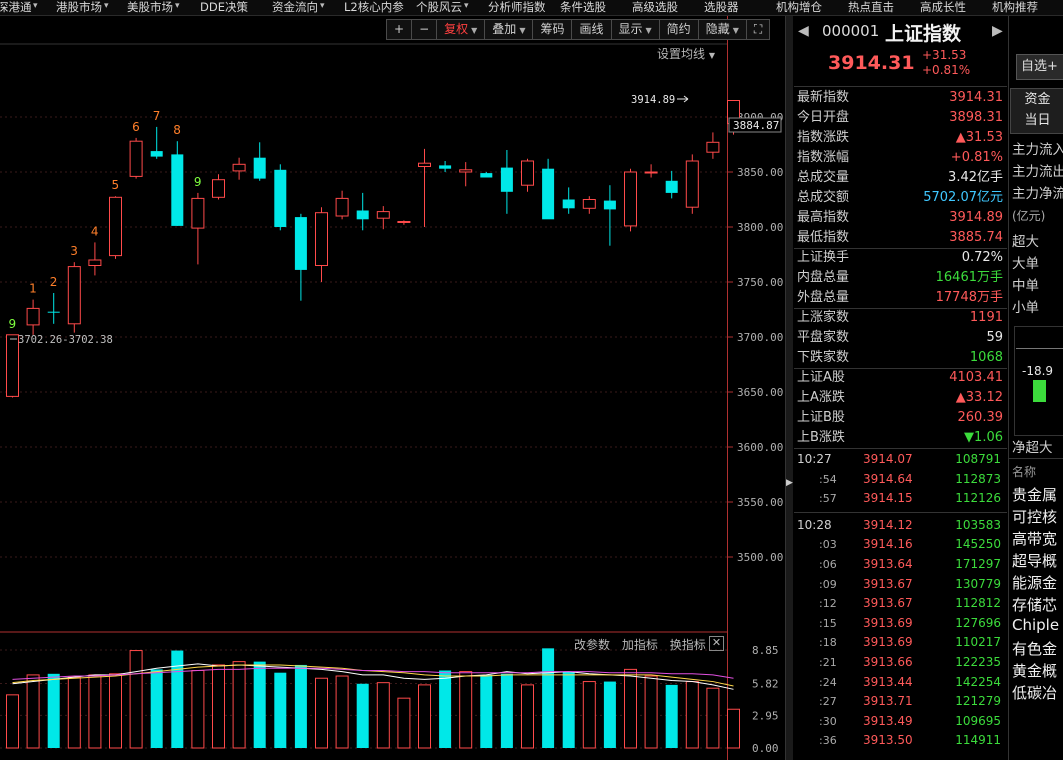 This screenshot has width=1063, height=760. Describe the element at coordinates (717, 29) in the screenshot. I see `hide-label: 隐藏` at that location.